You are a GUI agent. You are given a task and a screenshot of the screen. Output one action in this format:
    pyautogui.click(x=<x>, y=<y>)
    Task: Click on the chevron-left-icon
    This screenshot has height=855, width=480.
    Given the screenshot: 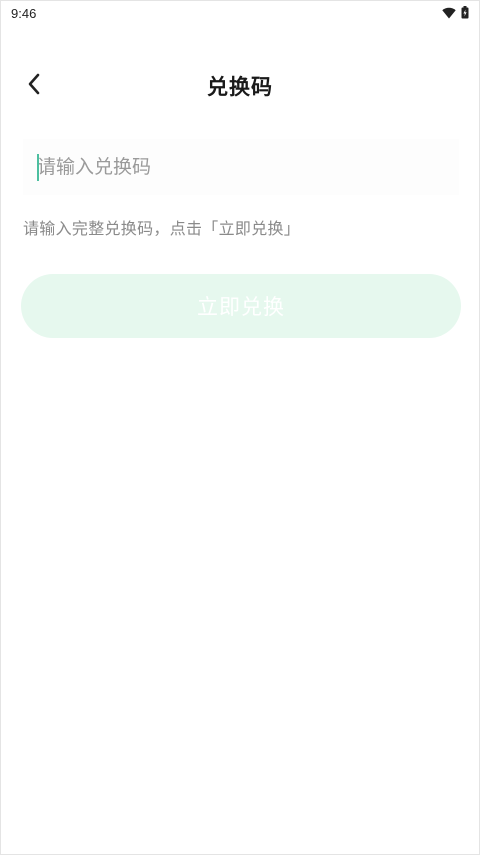 What is the action you would take?
    pyautogui.click(x=34, y=86)
    